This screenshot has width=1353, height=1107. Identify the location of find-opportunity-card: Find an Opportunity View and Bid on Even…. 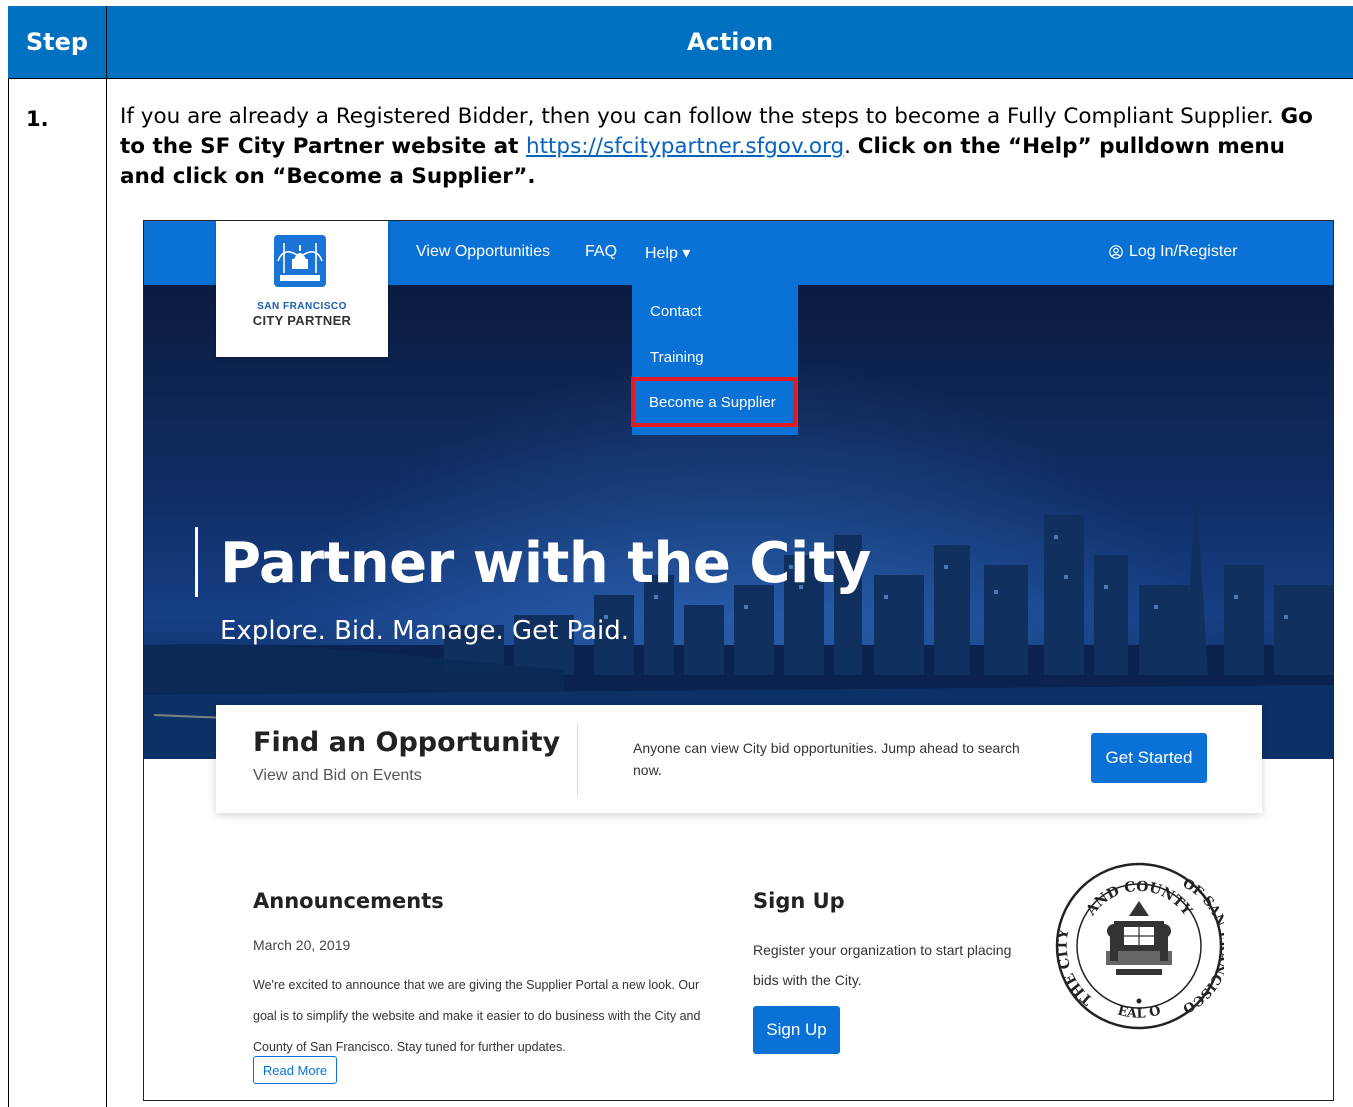
(739, 759).